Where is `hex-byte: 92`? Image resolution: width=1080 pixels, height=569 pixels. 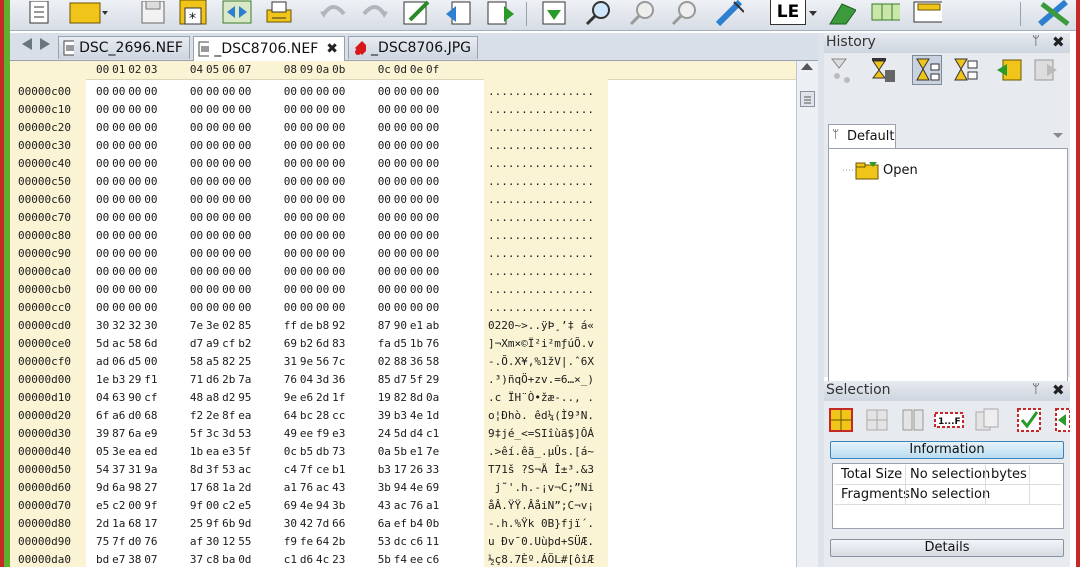
hex-byte: 92 is located at coordinates (338, 325).